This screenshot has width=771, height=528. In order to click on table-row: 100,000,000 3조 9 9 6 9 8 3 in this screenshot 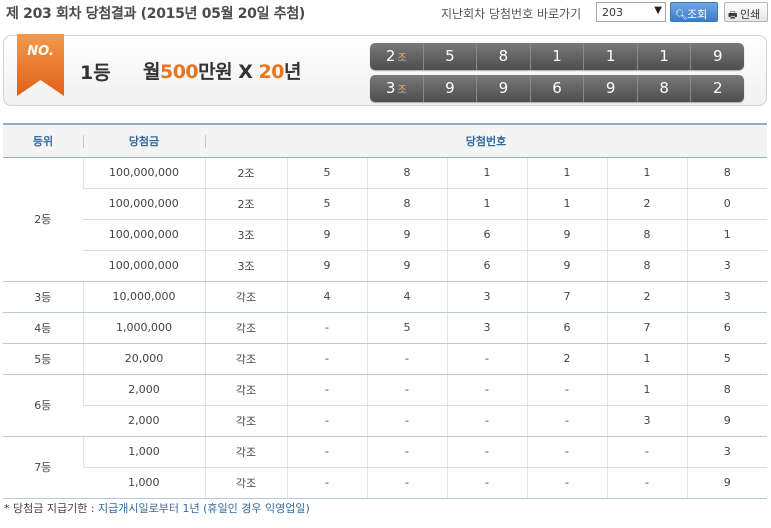, I will do `click(385, 266)`.